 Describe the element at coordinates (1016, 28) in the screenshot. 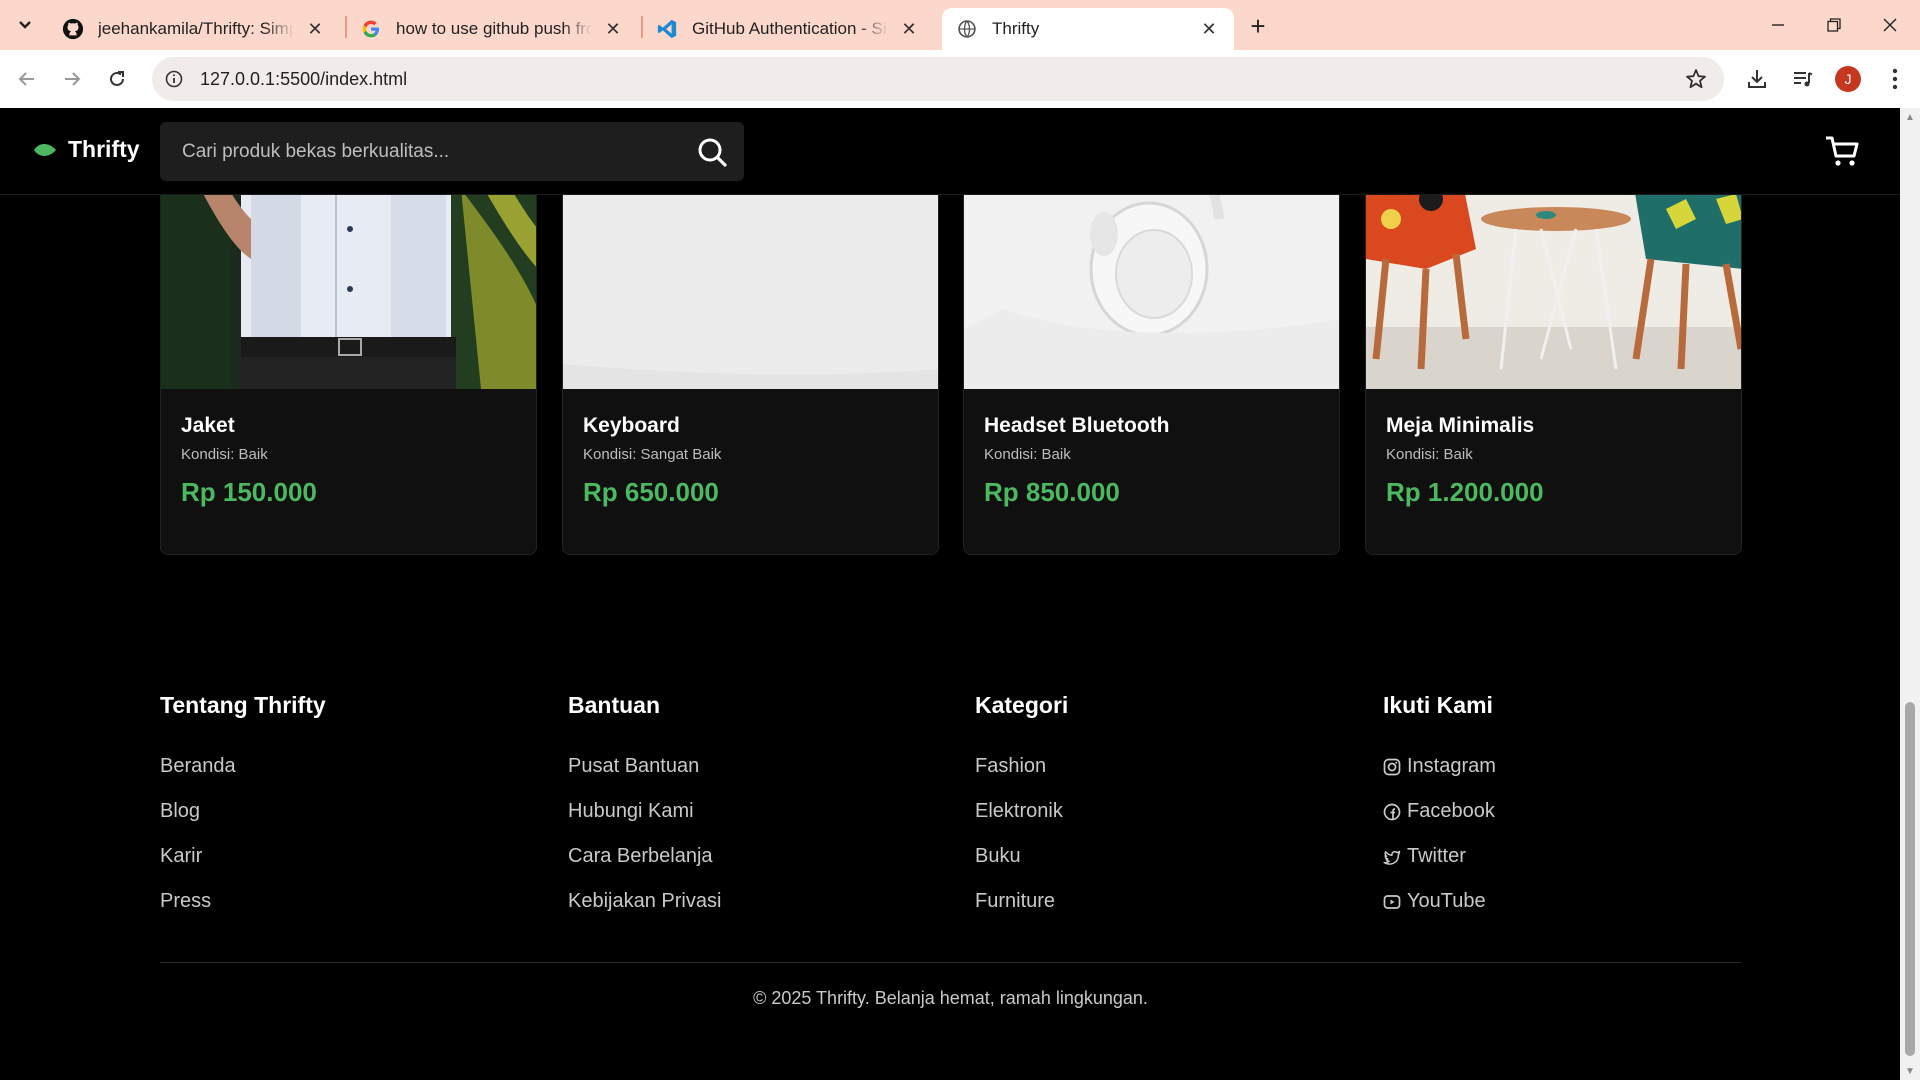

I see `tab-title: Thrifty` at that location.